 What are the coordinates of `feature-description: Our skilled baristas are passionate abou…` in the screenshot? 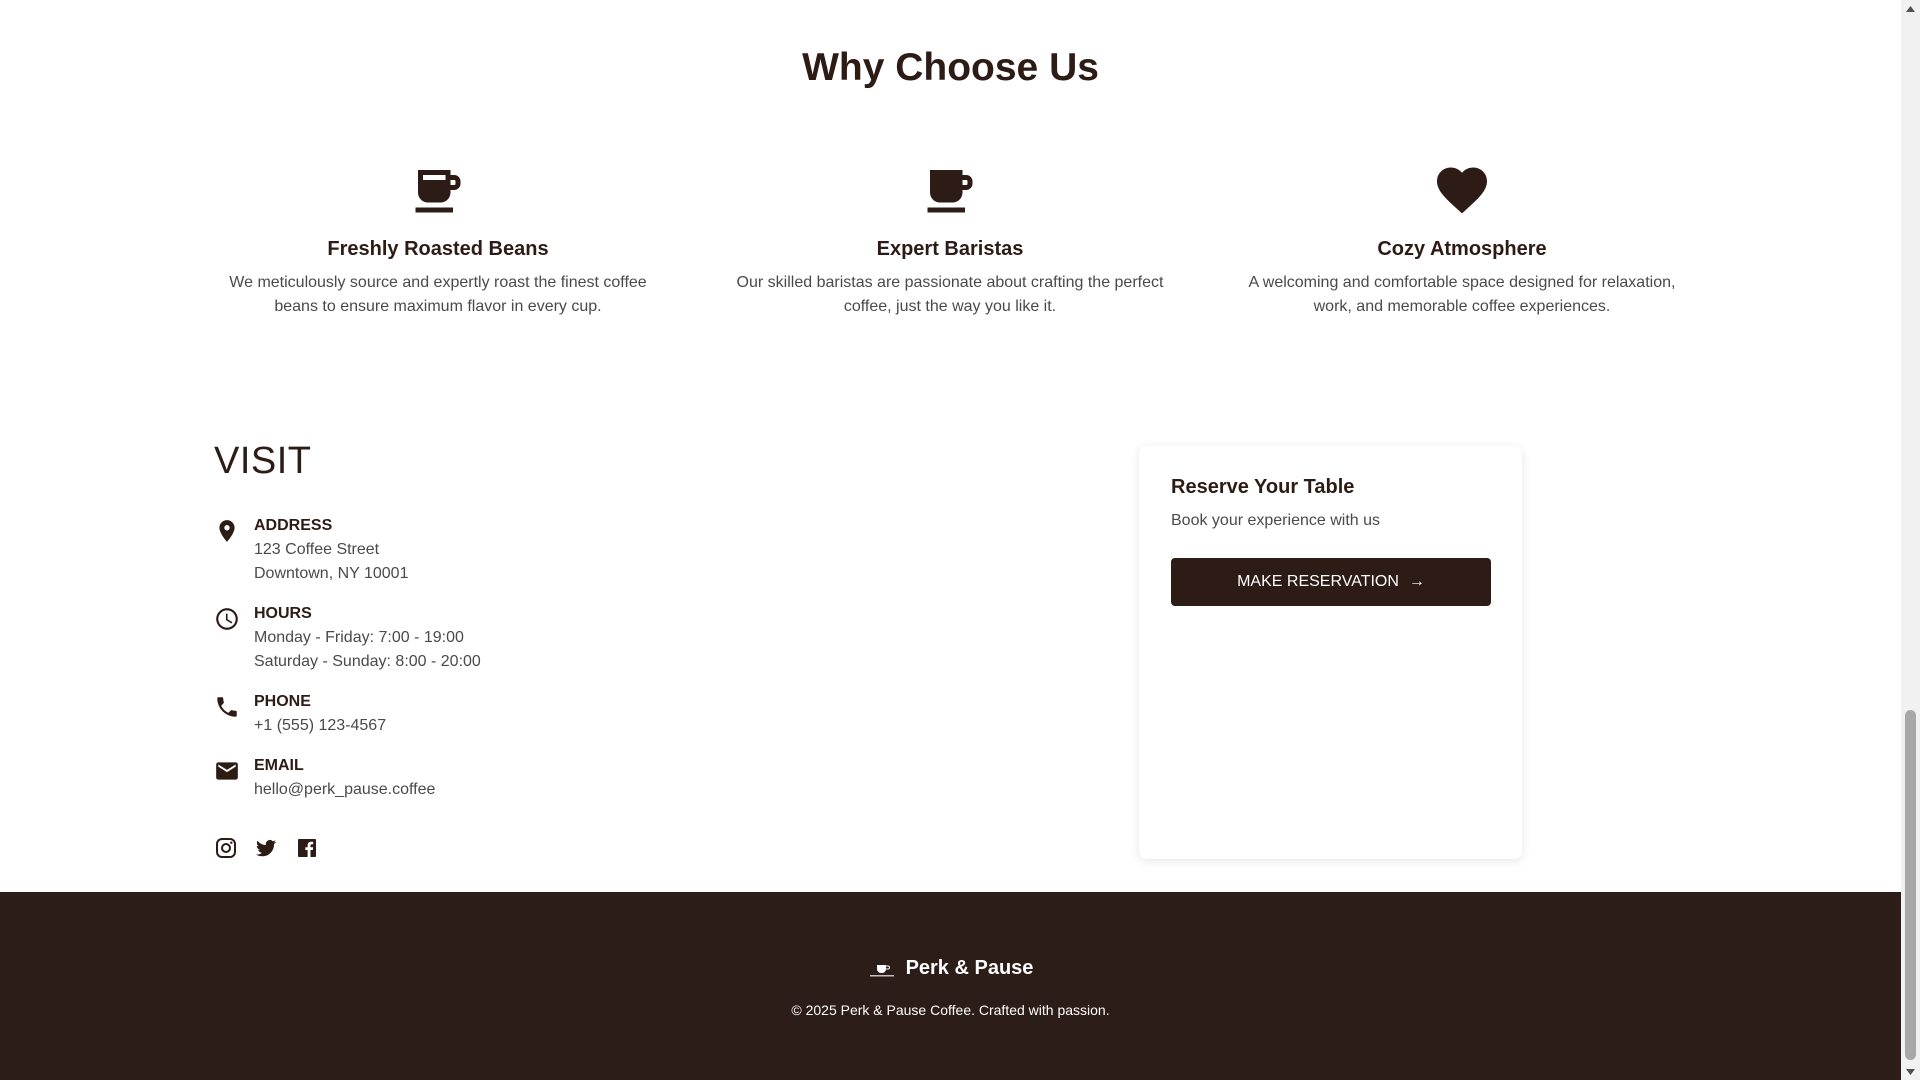 It's located at (950, 294).